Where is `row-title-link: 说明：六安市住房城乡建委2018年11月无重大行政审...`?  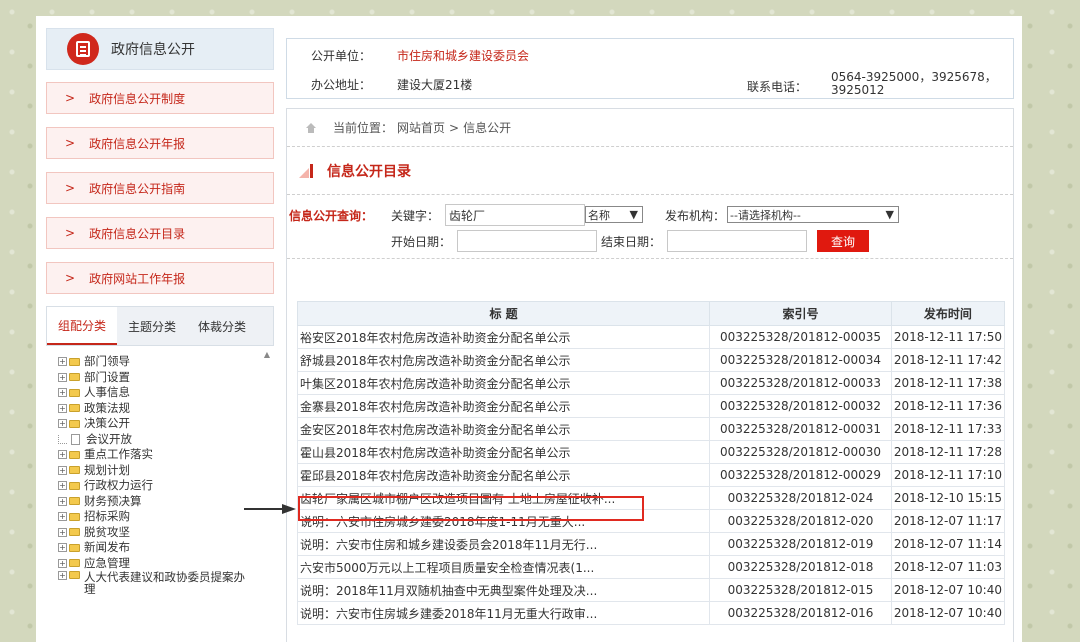 row-title-link: 说明：六安市住房城乡建委2018年11月无重大行政审... is located at coordinates (503, 613).